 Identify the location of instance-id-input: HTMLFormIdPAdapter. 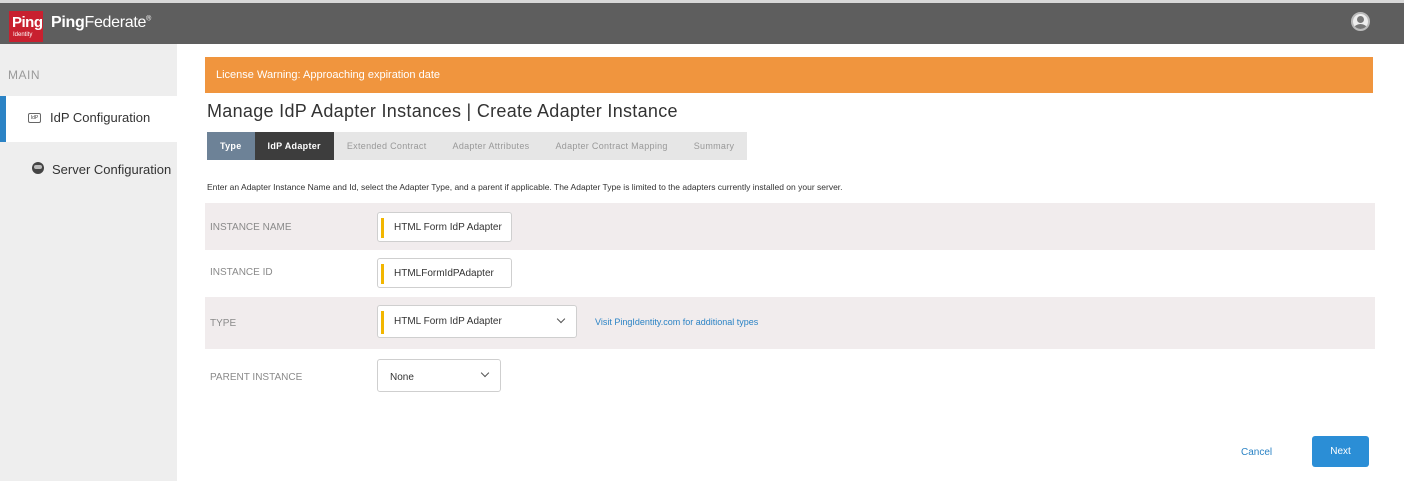
(444, 273).